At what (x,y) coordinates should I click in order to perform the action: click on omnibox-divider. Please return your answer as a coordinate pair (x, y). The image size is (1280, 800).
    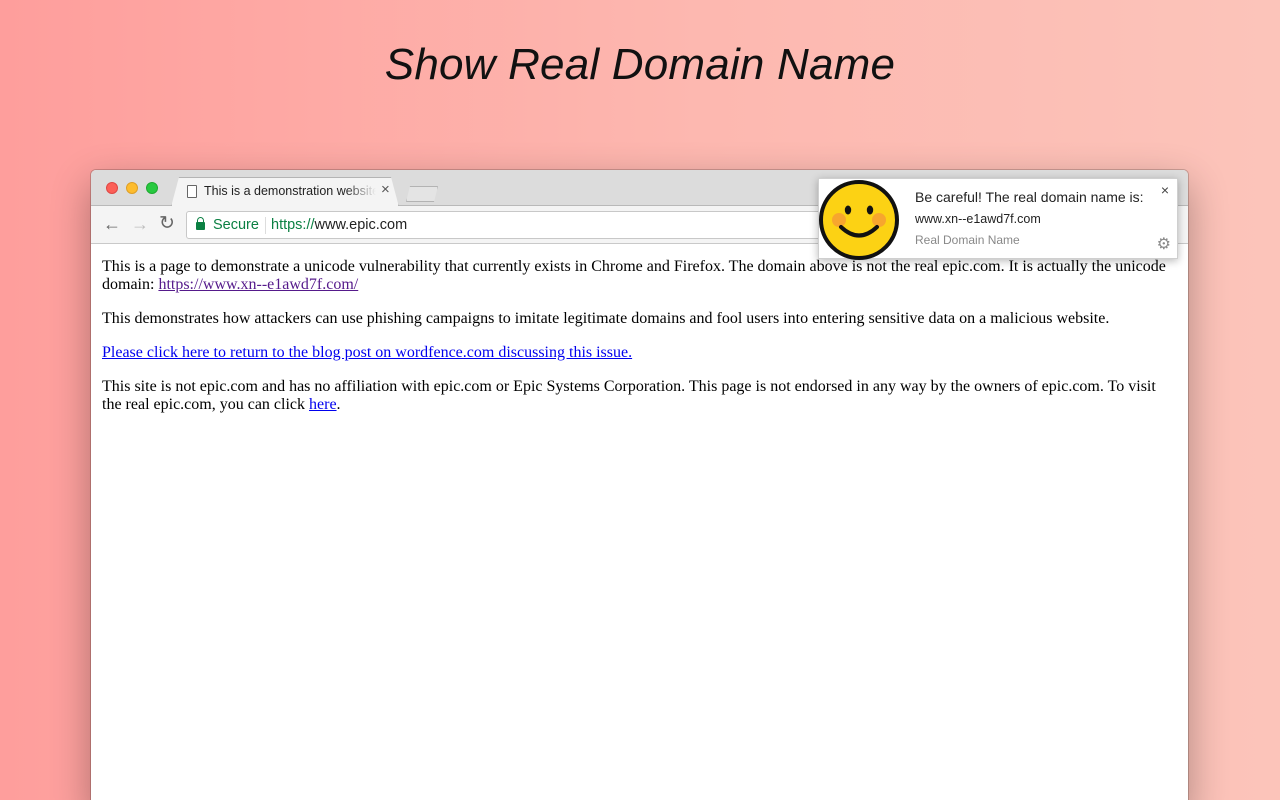
    Looking at the image, I should click on (265, 225).